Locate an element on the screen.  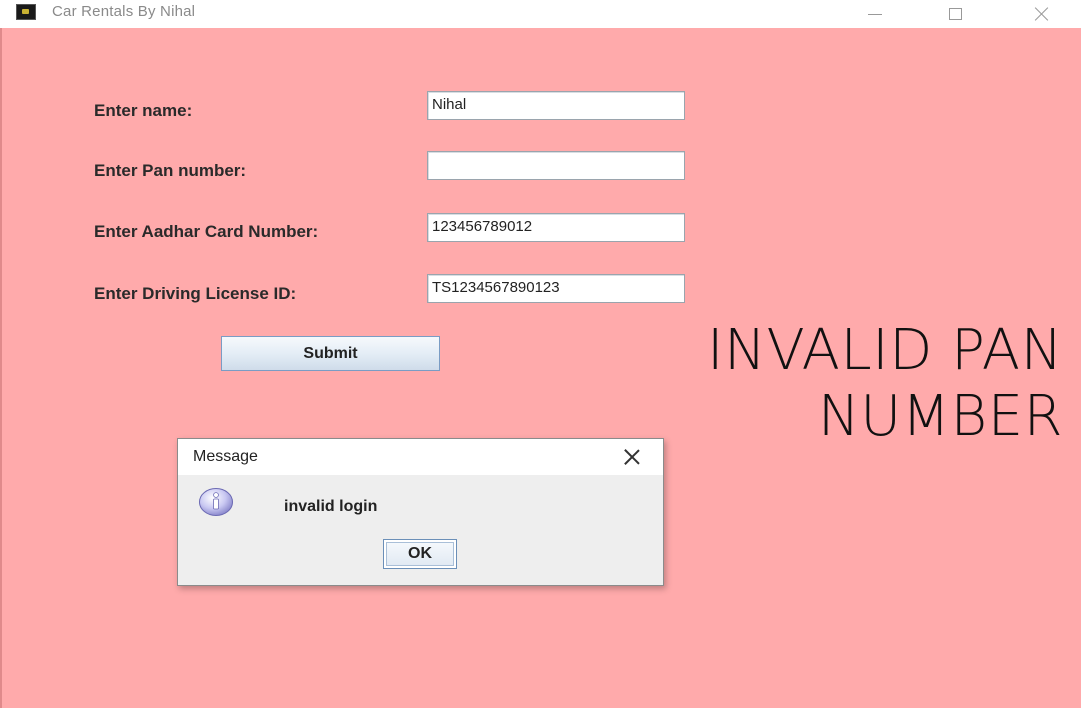
maximize-icon is located at coordinates (955, 14).